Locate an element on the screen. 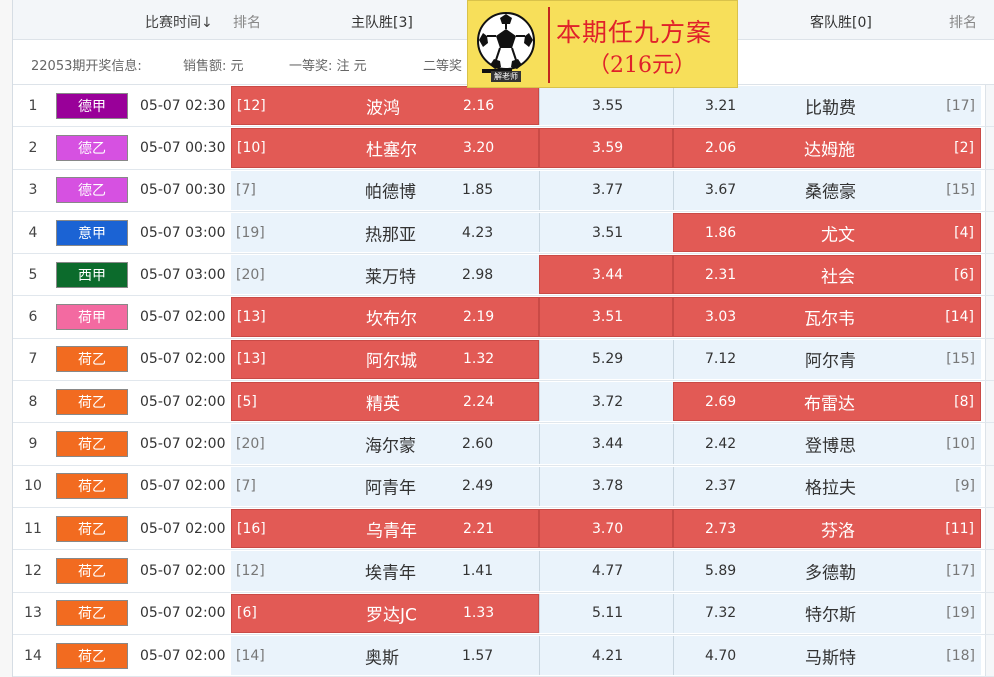 Image resolution: width=994 pixels, height=677 pixels. home-team: 精英 is located at coordinates (383, 401).